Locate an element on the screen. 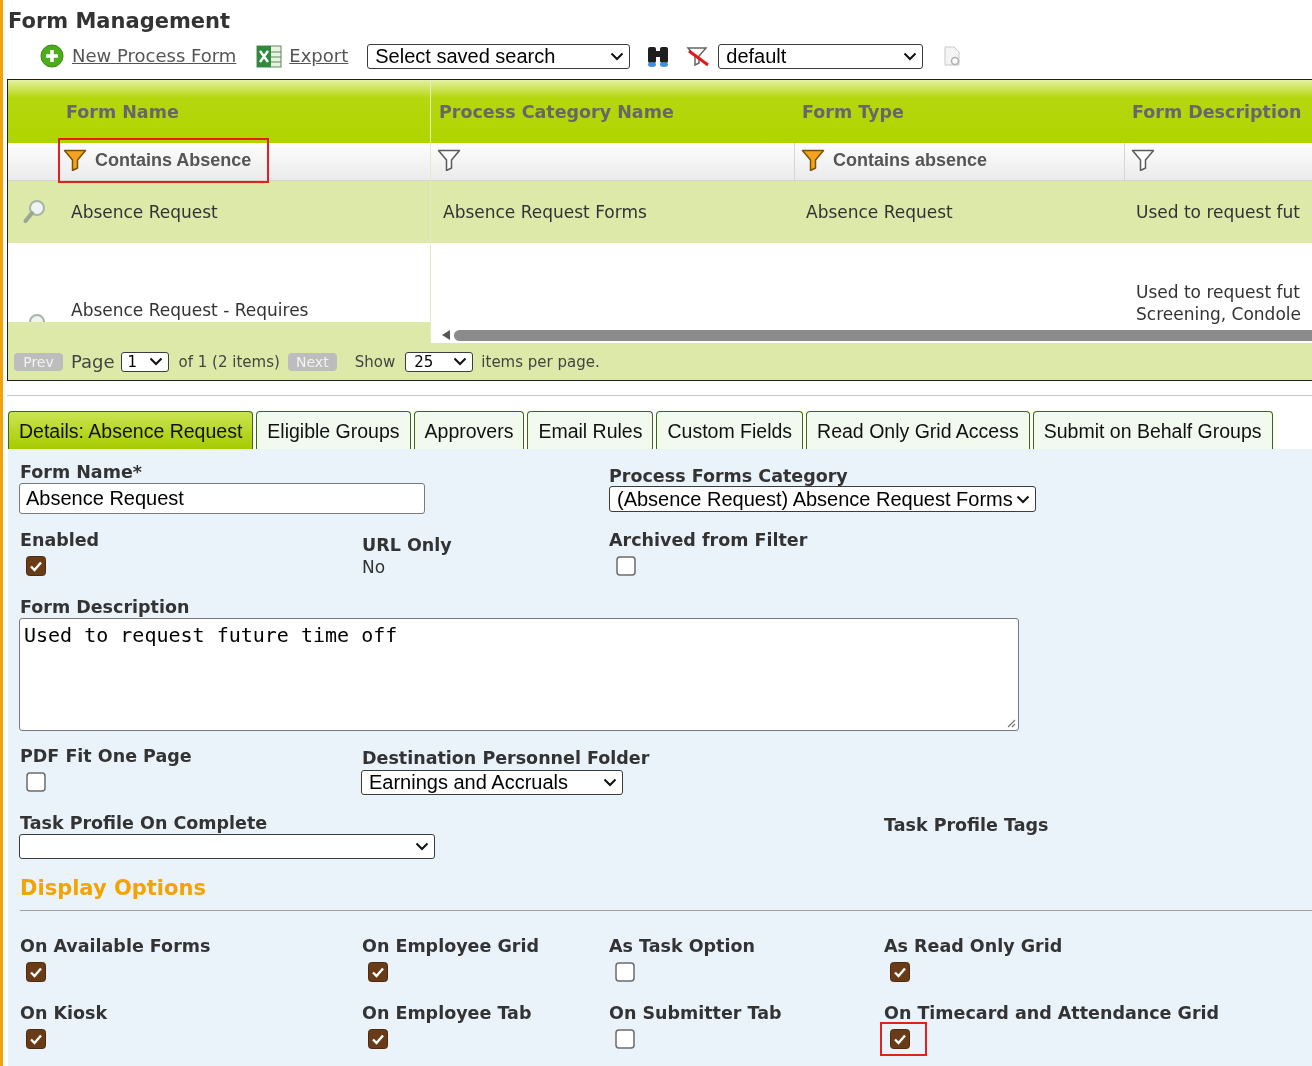 The image size is (1312, 1066). view-select: default is located at coordinates (821, 56).